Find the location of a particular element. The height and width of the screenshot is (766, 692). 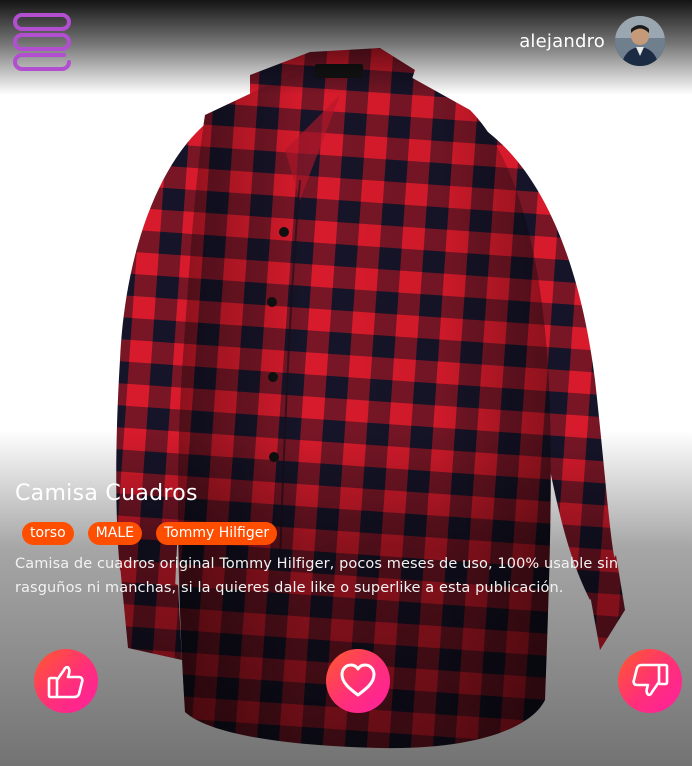

avatar-photo is located at coordinates (640, 41).